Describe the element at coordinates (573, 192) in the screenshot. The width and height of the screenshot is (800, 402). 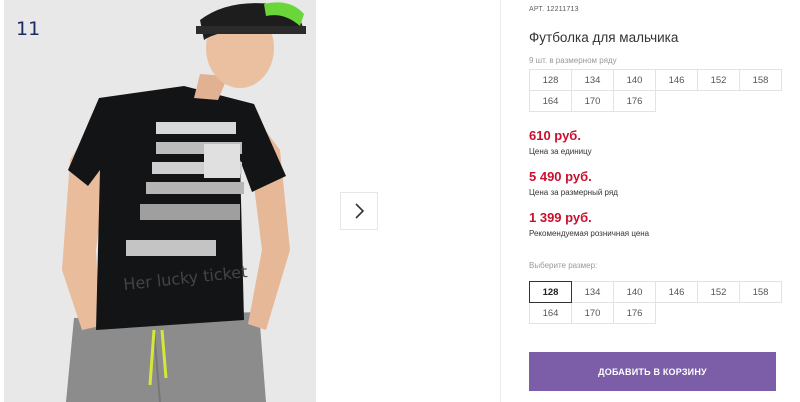
I see `price-pack-note: Цена за размерный ряд` at that location.